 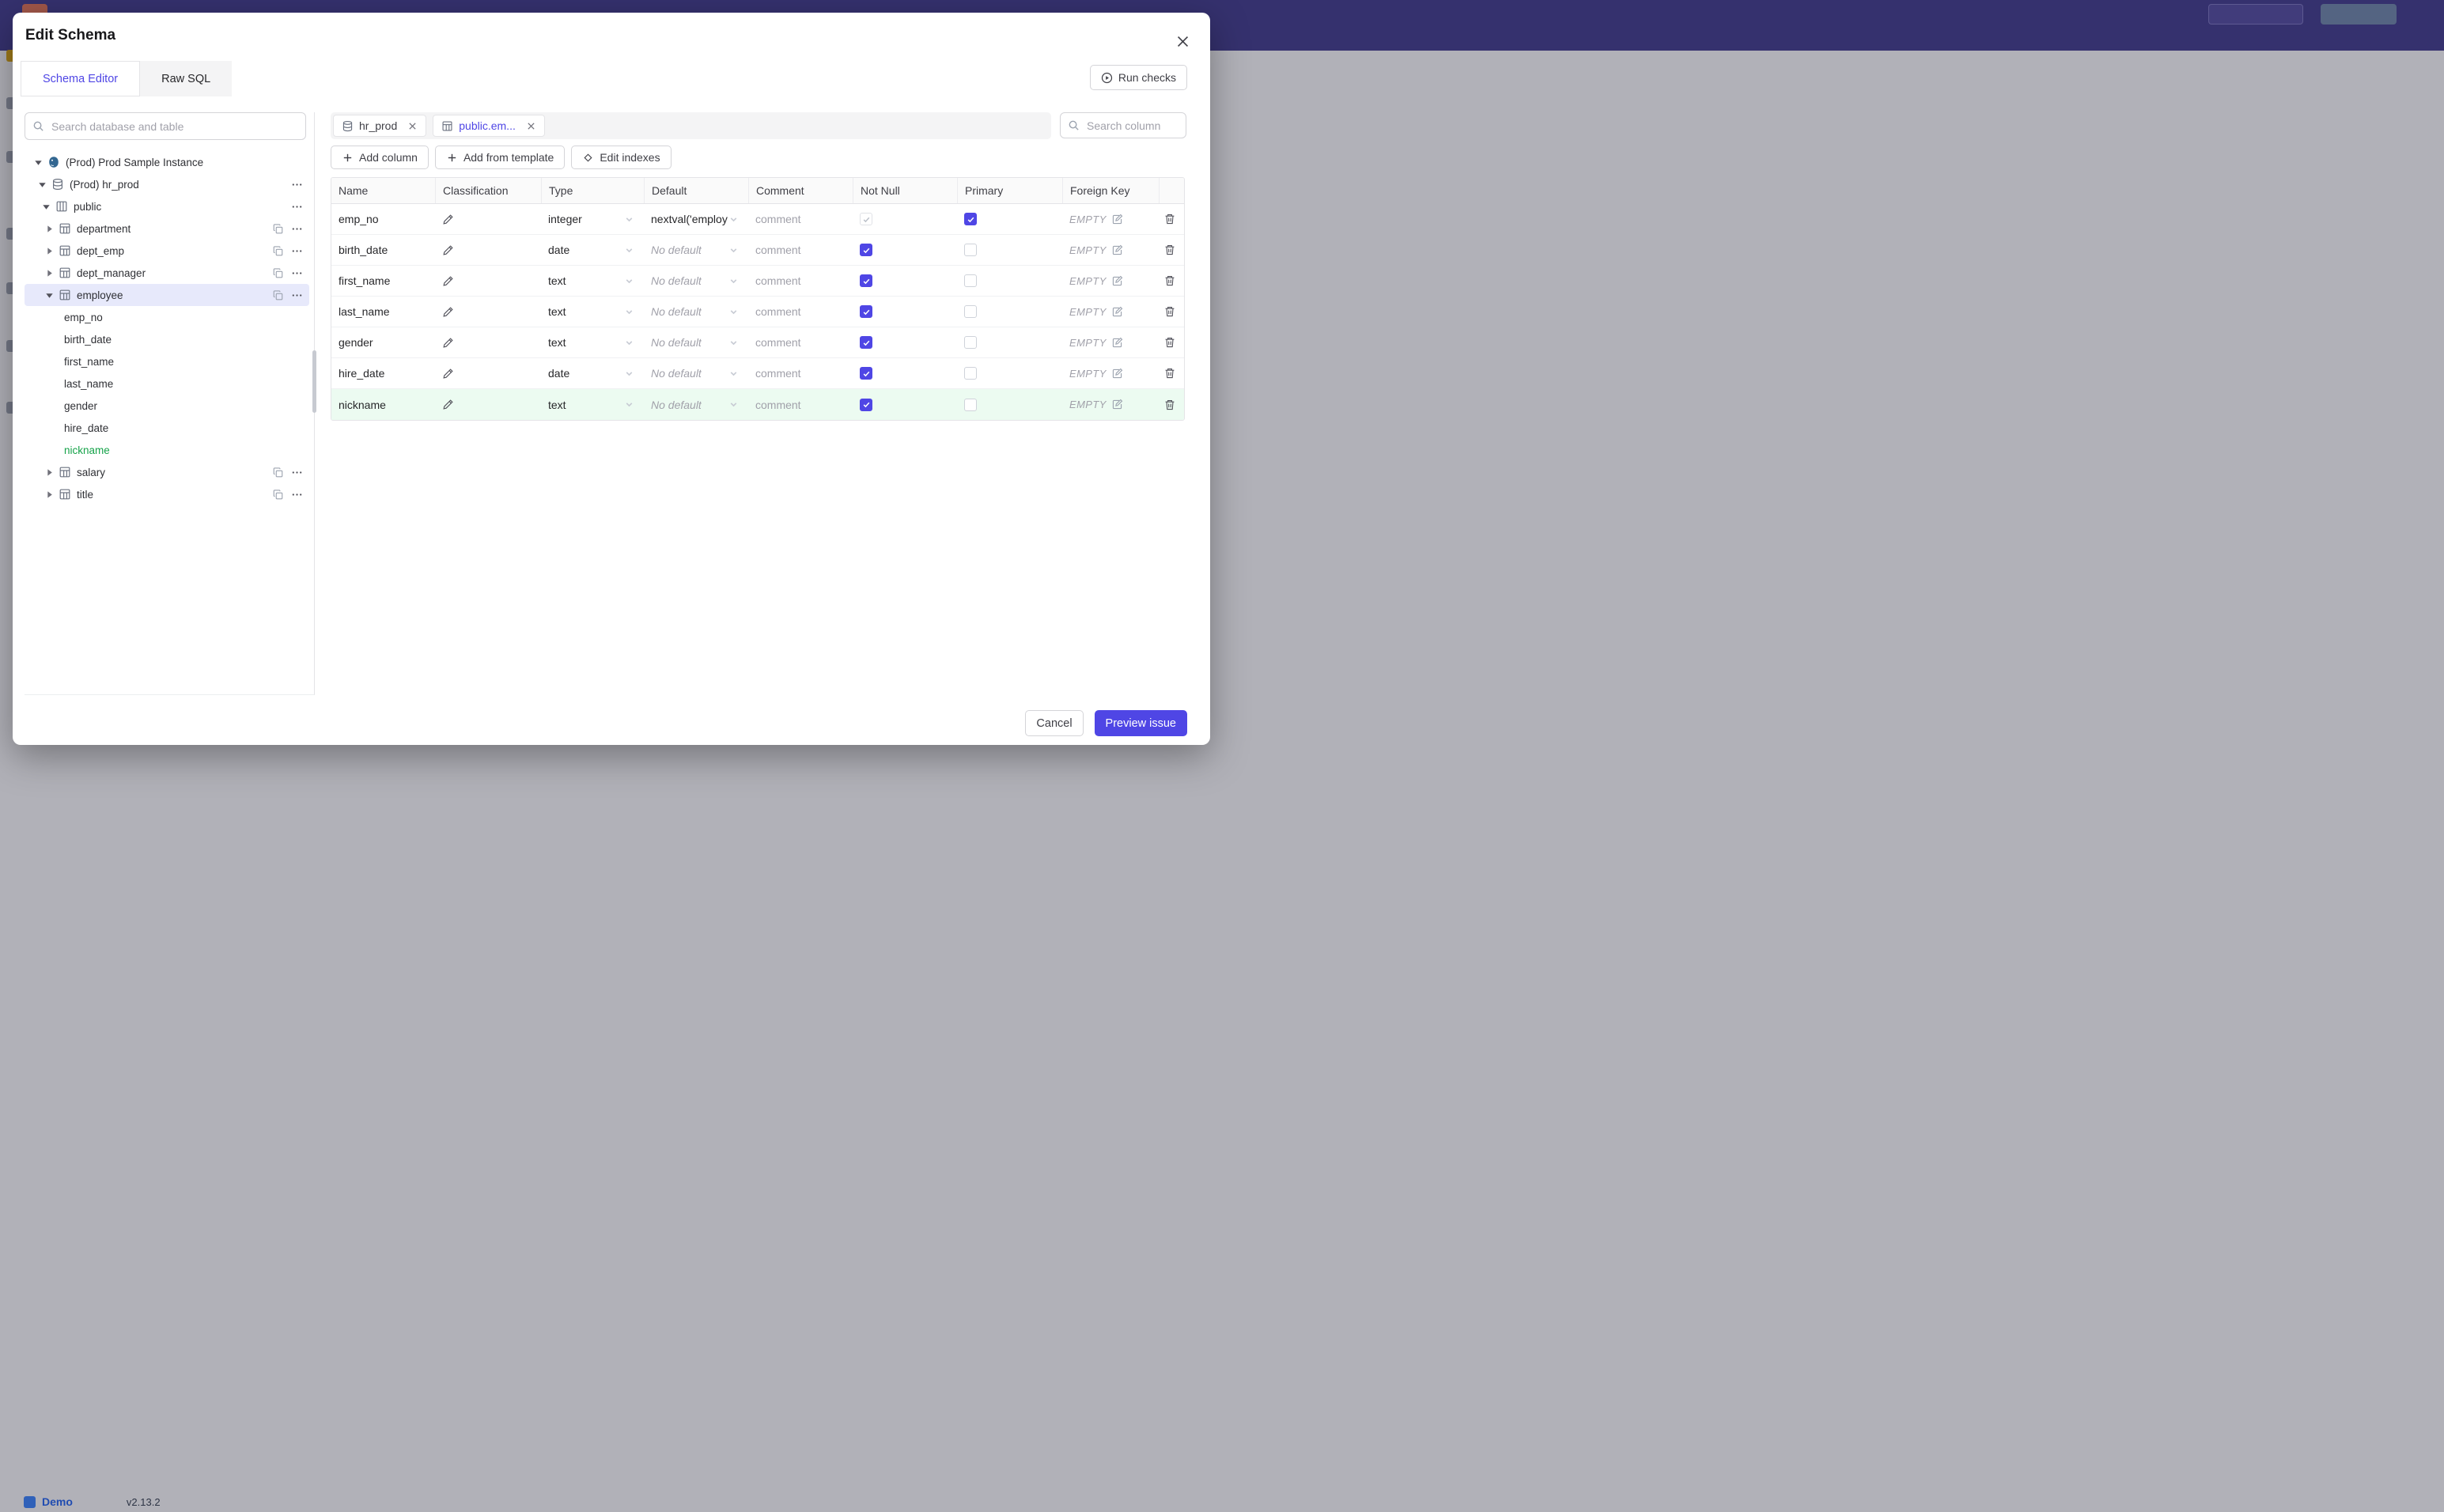 I want to click on tree-scrollbar, so click(x=314, y=382).